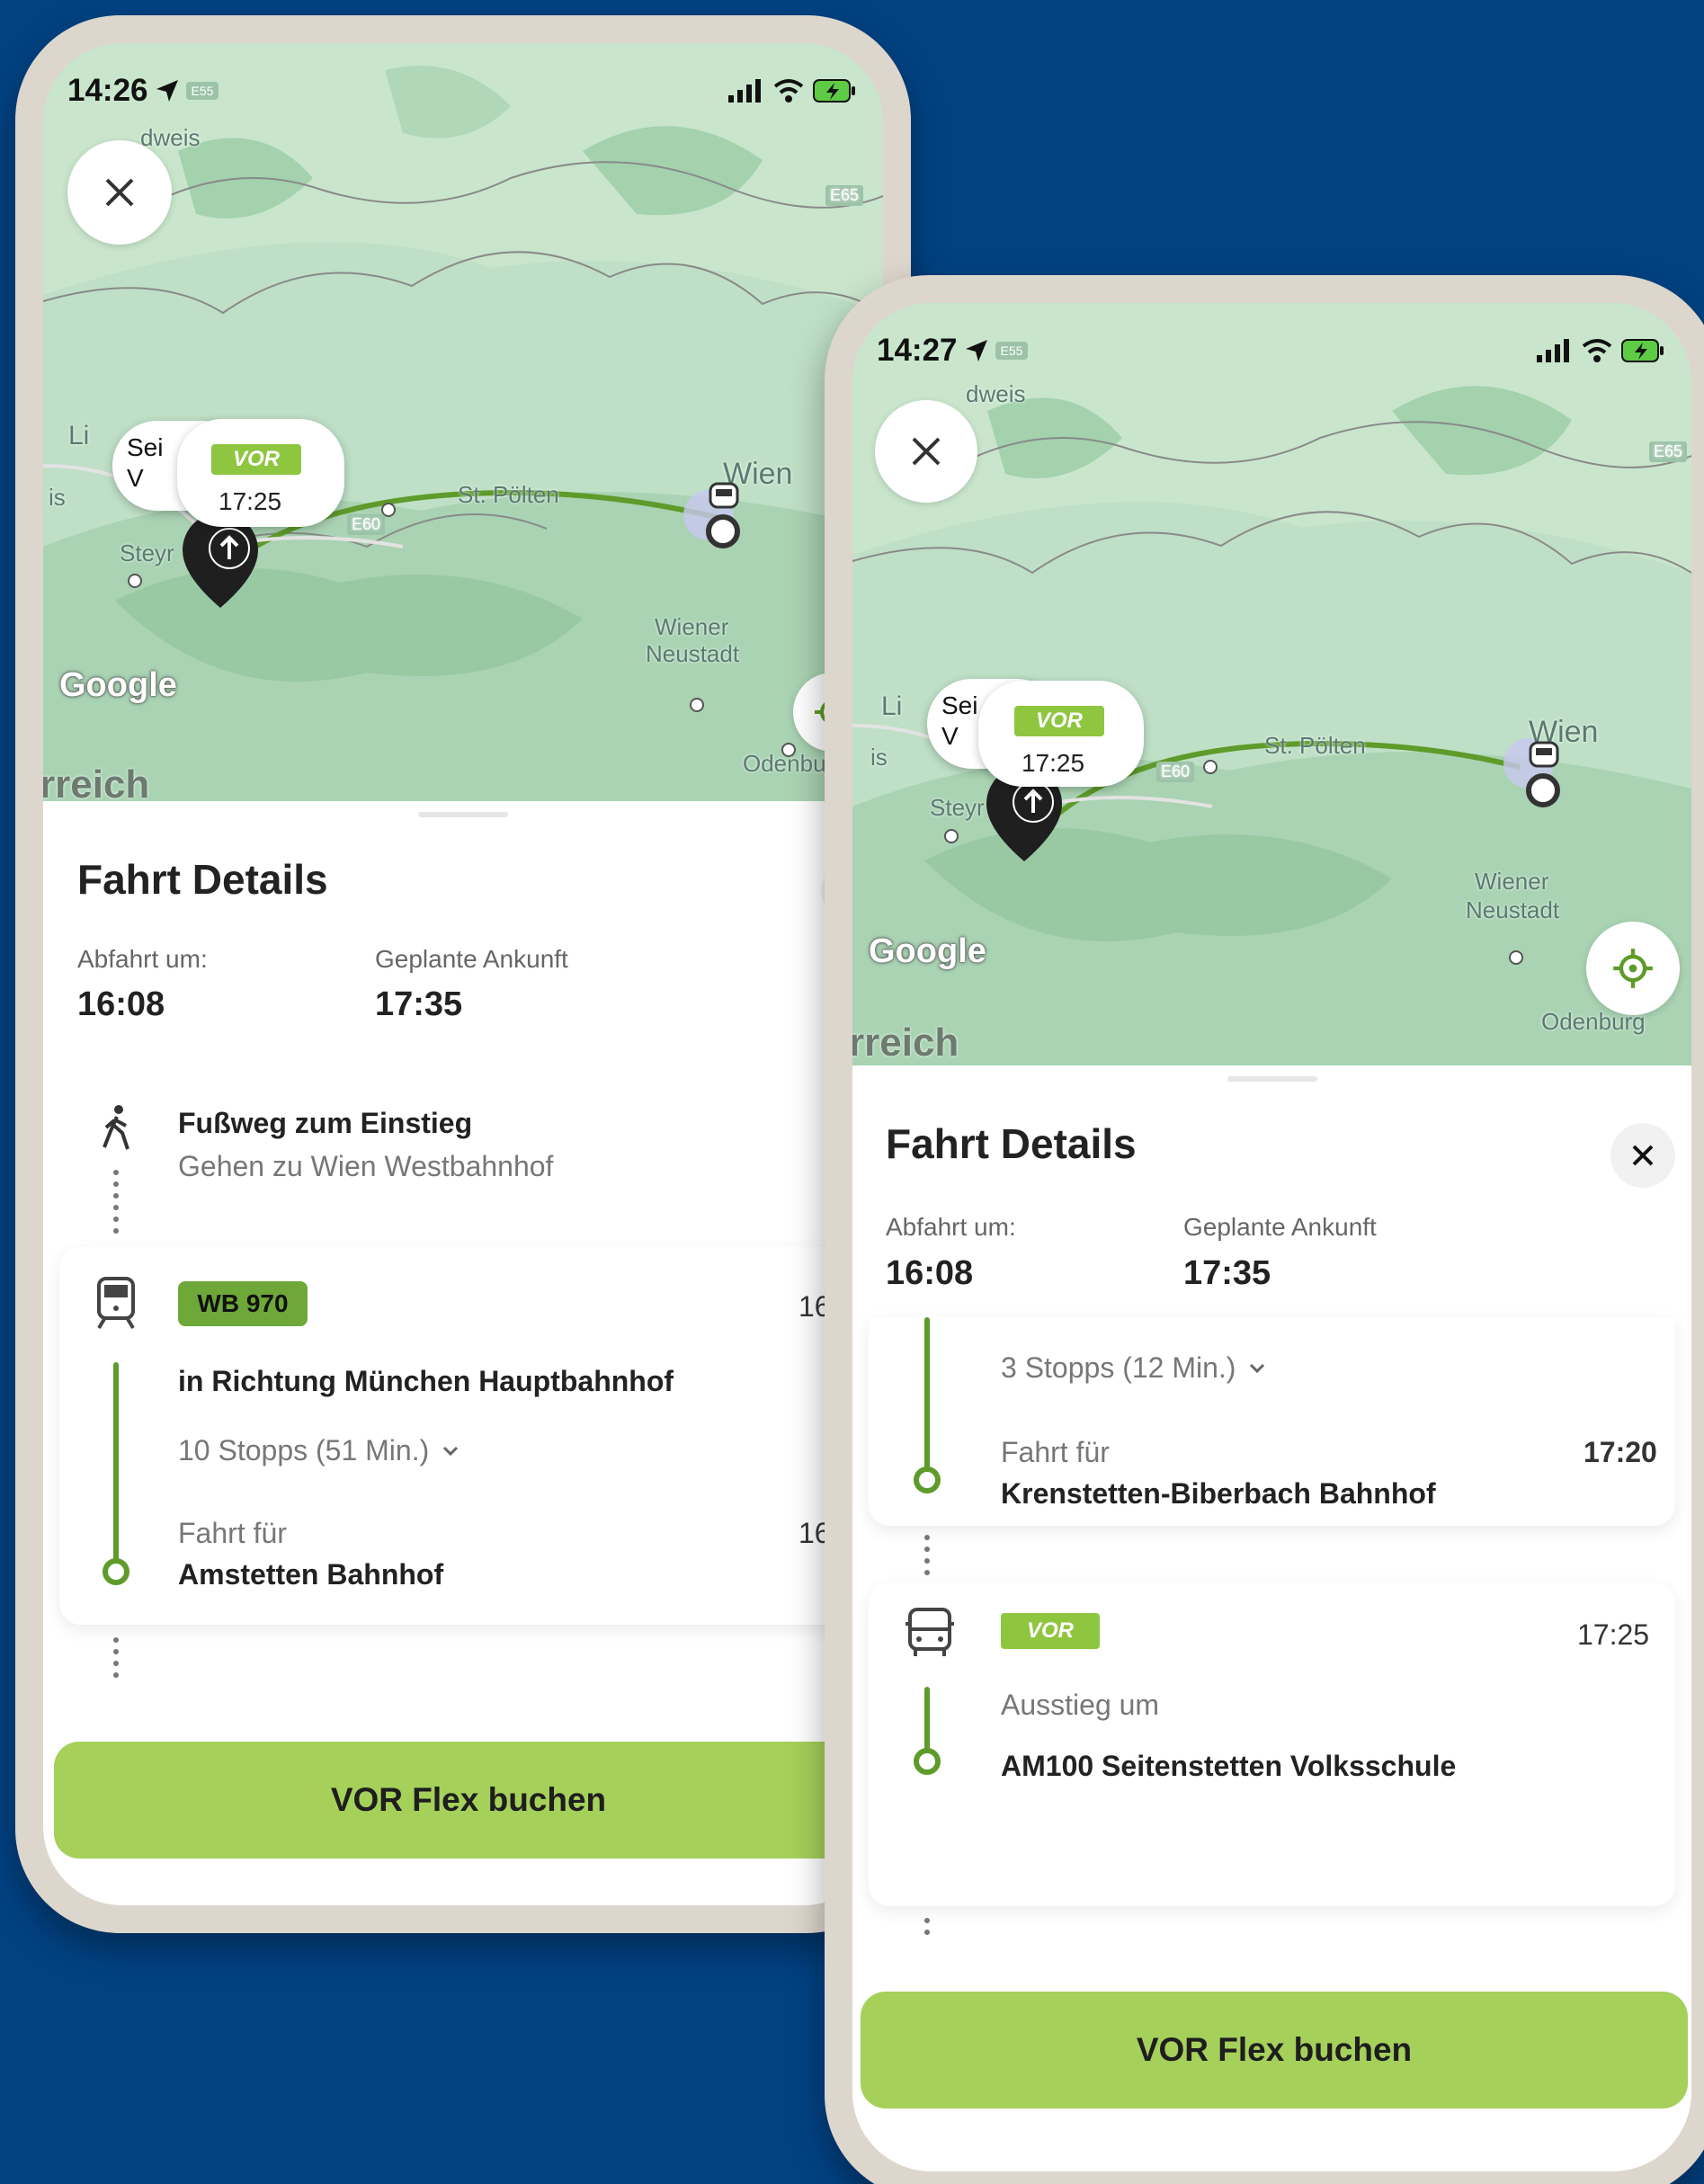 Image resolution: width=1704 pixels, height=2184 pixels. I want to click on end-dots, so click(927, 1930).